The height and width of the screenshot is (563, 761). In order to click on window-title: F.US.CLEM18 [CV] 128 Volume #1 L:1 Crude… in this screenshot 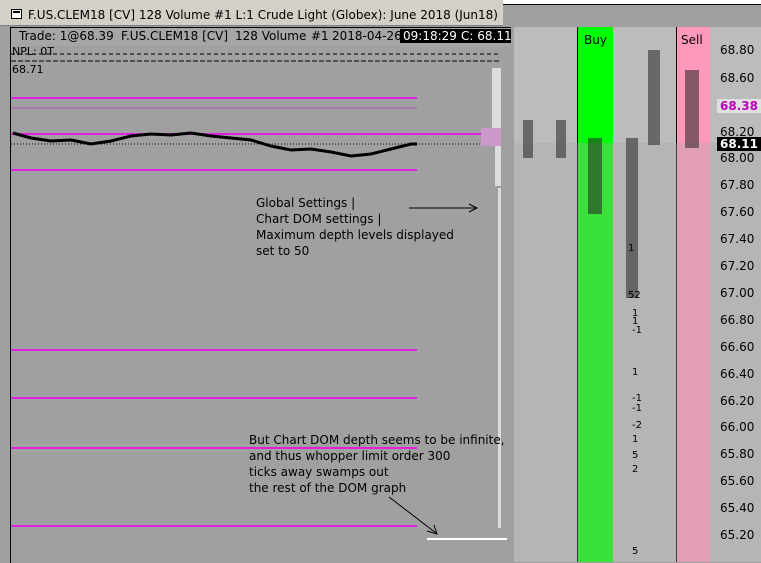, I will do `click(263, 15)`.